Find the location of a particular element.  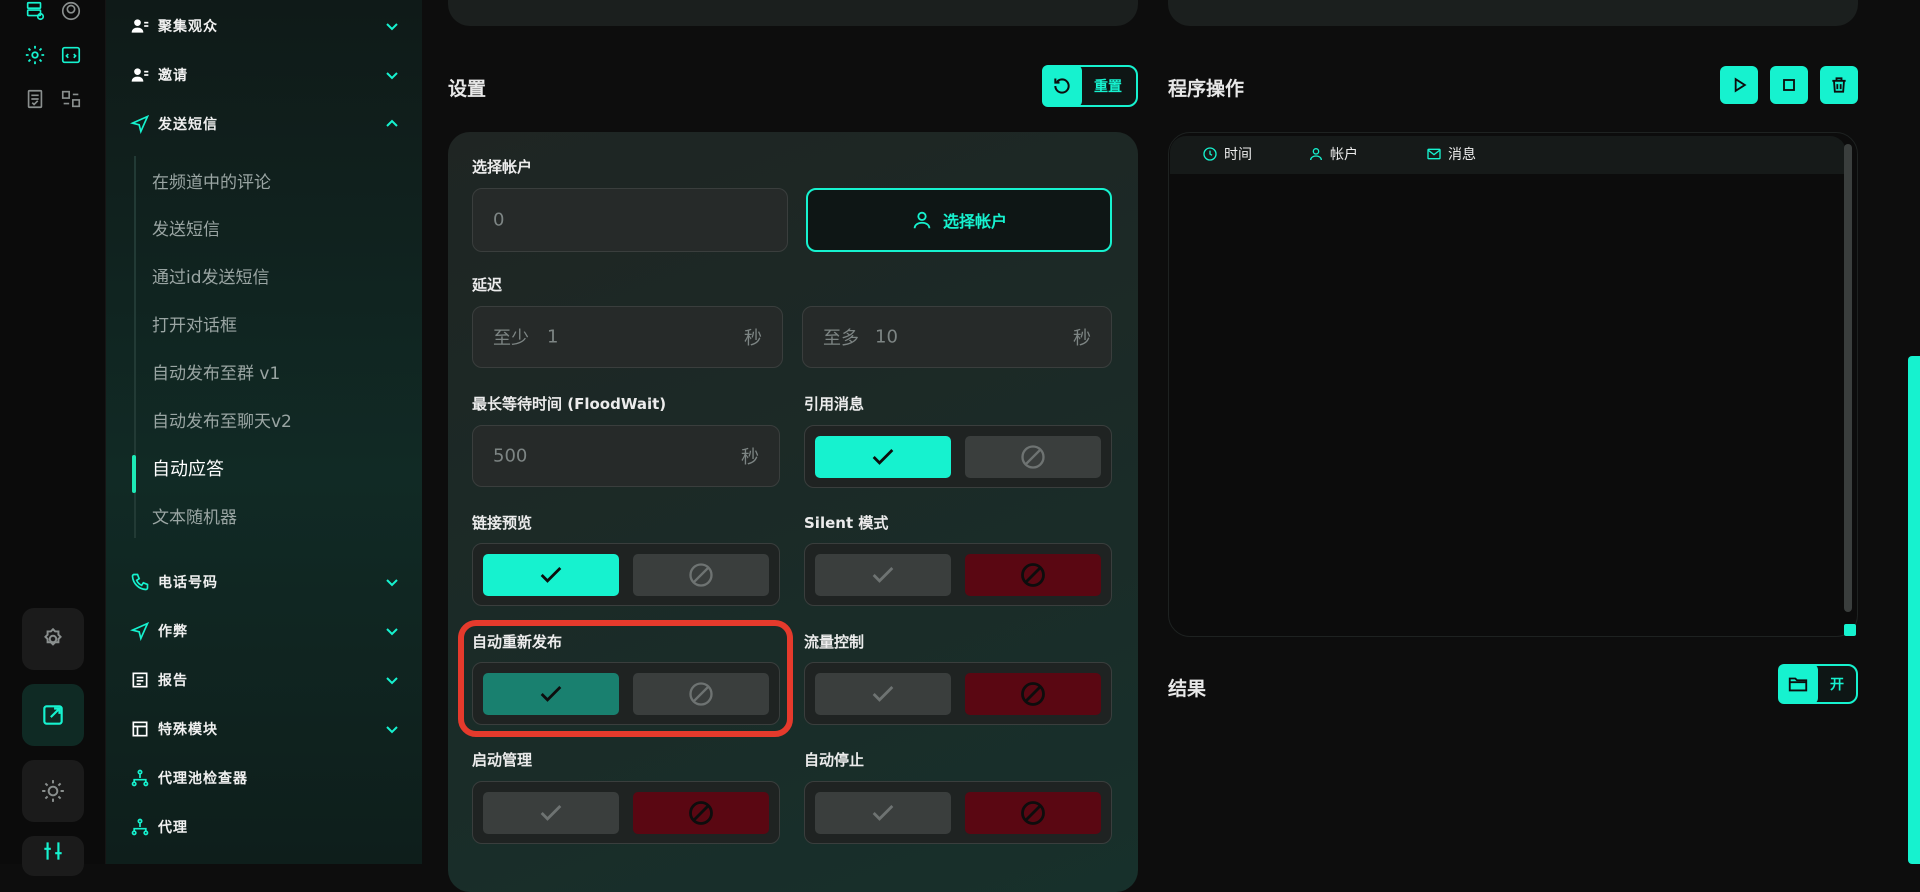

play-button is located at coordinates (1739, 85).